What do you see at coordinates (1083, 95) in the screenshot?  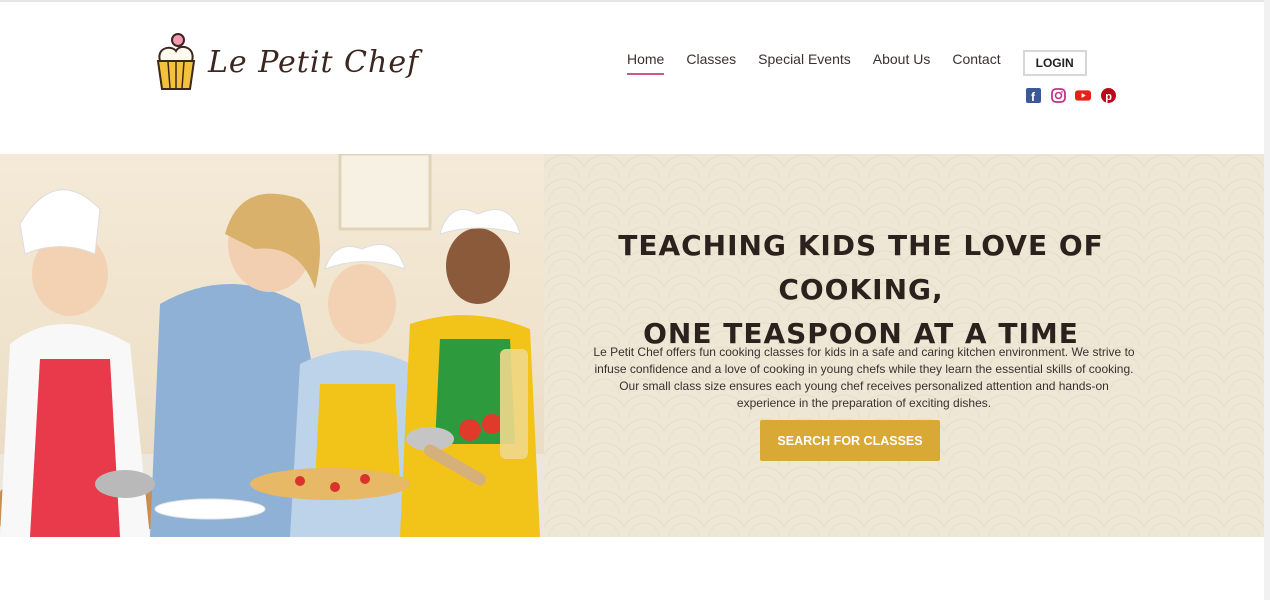 I see `youtube-icon` at bounding box center [1083, 95].